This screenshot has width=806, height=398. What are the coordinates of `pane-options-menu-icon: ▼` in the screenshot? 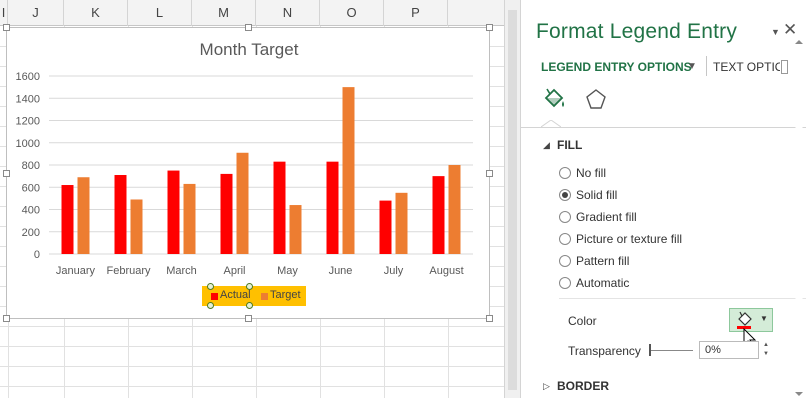 It's located at (775, 32).